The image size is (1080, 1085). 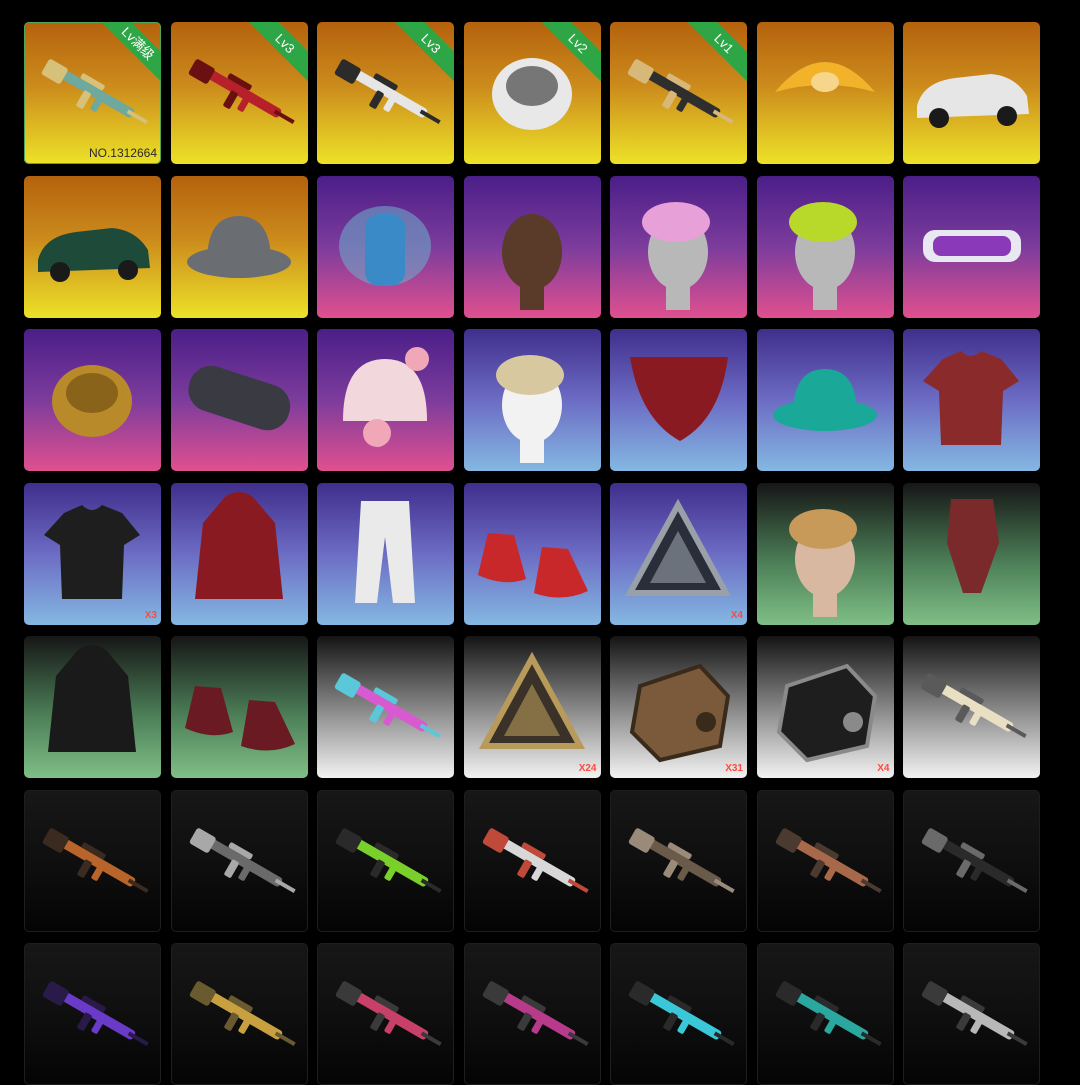 What do you see at coordinates (532, 93) in the screenshot?
I see `inventory-item: Lv2` at bounding box center [532, 93].